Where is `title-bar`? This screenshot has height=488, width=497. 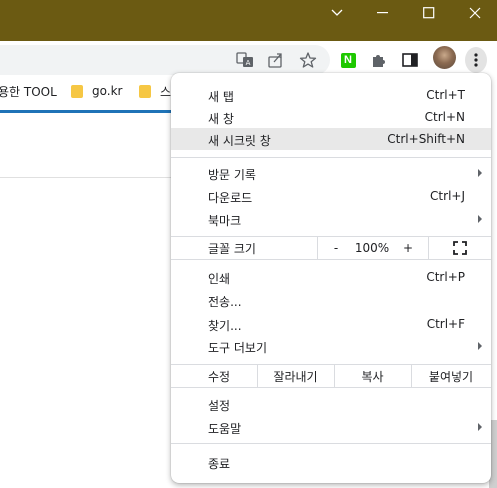 title-bar is located at coordinates (248, 20).